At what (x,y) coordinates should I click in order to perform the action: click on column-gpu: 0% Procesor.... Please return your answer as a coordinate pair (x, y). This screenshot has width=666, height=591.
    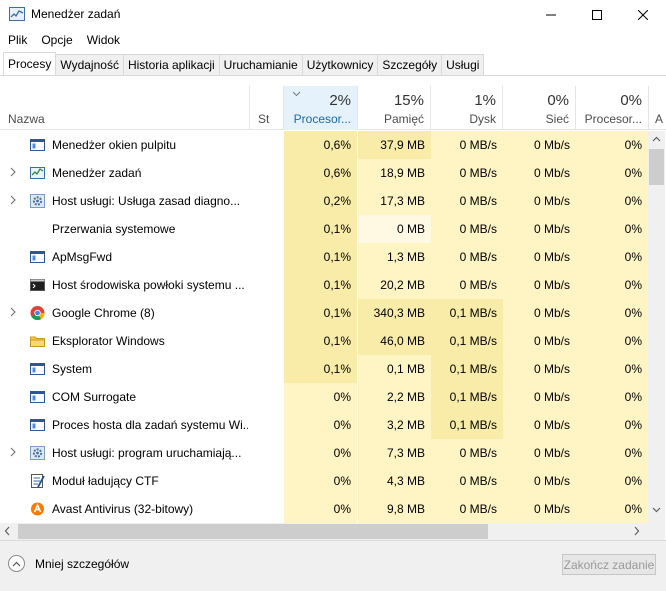
    Looking at the image, I should click on (612, 108).